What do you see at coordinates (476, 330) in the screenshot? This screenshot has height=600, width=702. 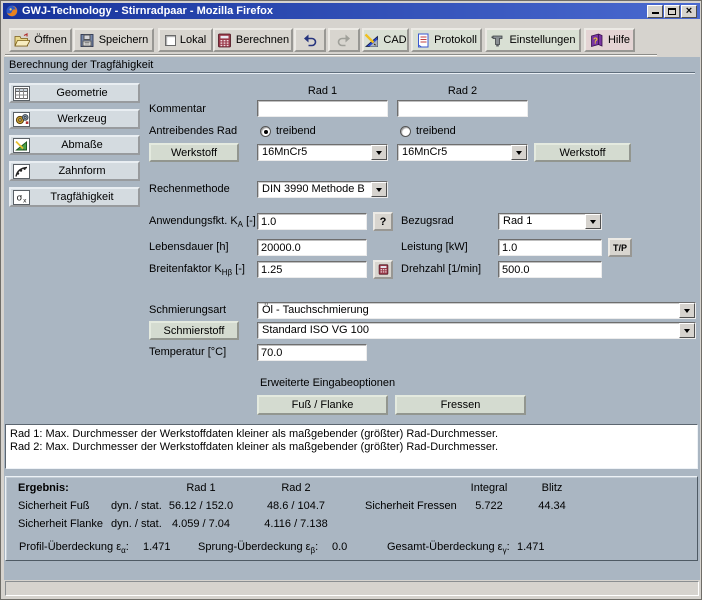 I see `schmierstoff-dropdown: Standard ISO VG 100` at bounding box center [476, 330].